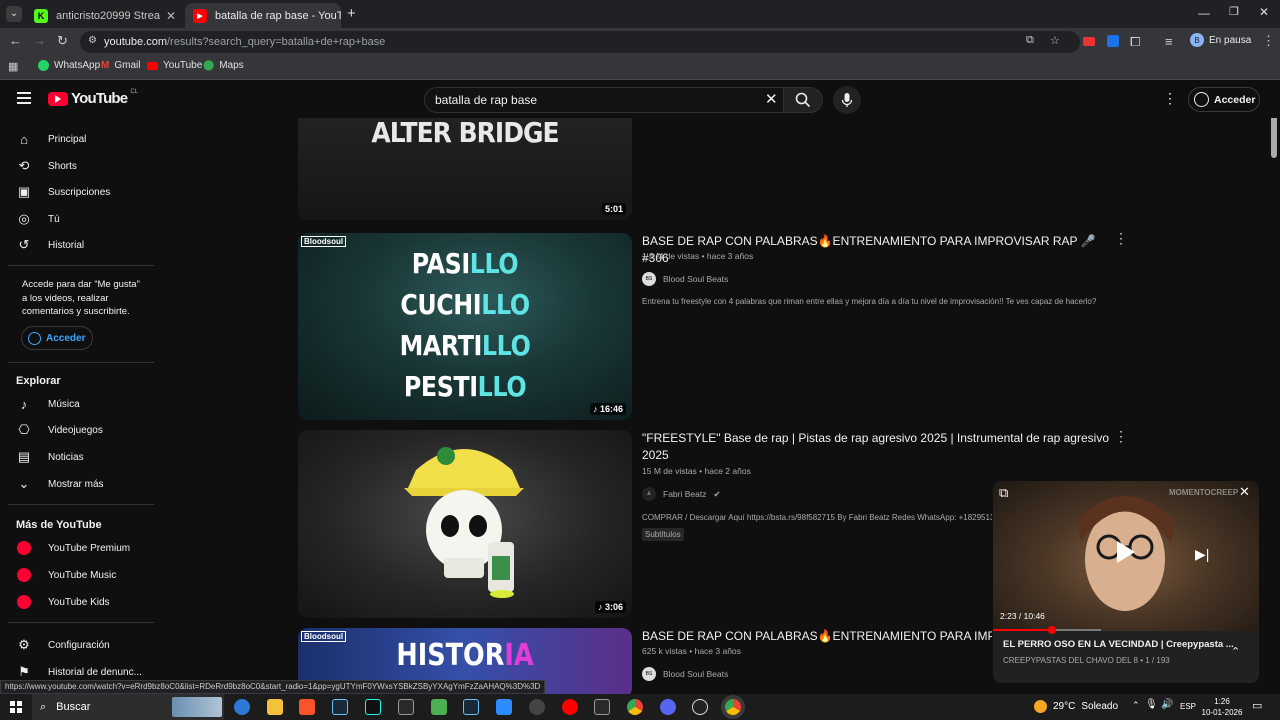 The image size is (1280, 720). Describe the element at coordinates (570, 707) in the screenshot. I see `youtube-app-icon` at that location.